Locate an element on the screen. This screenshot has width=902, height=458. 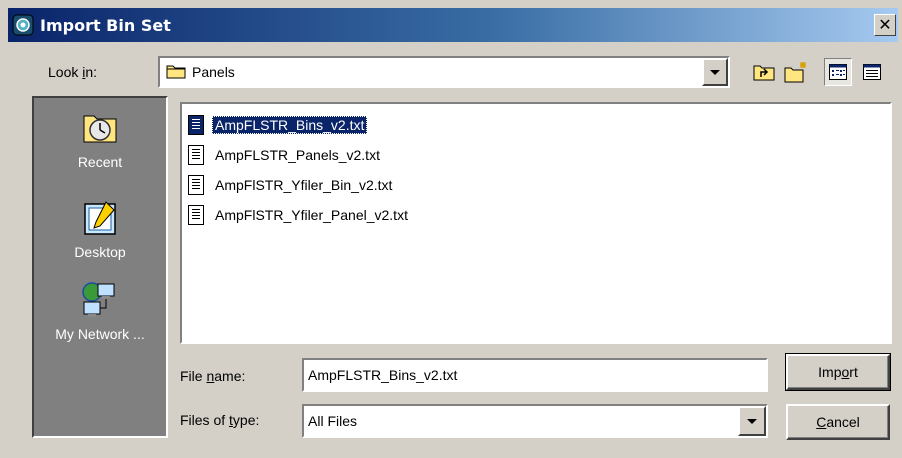
look-in-value: Panels is located at coordinates (213, 72).